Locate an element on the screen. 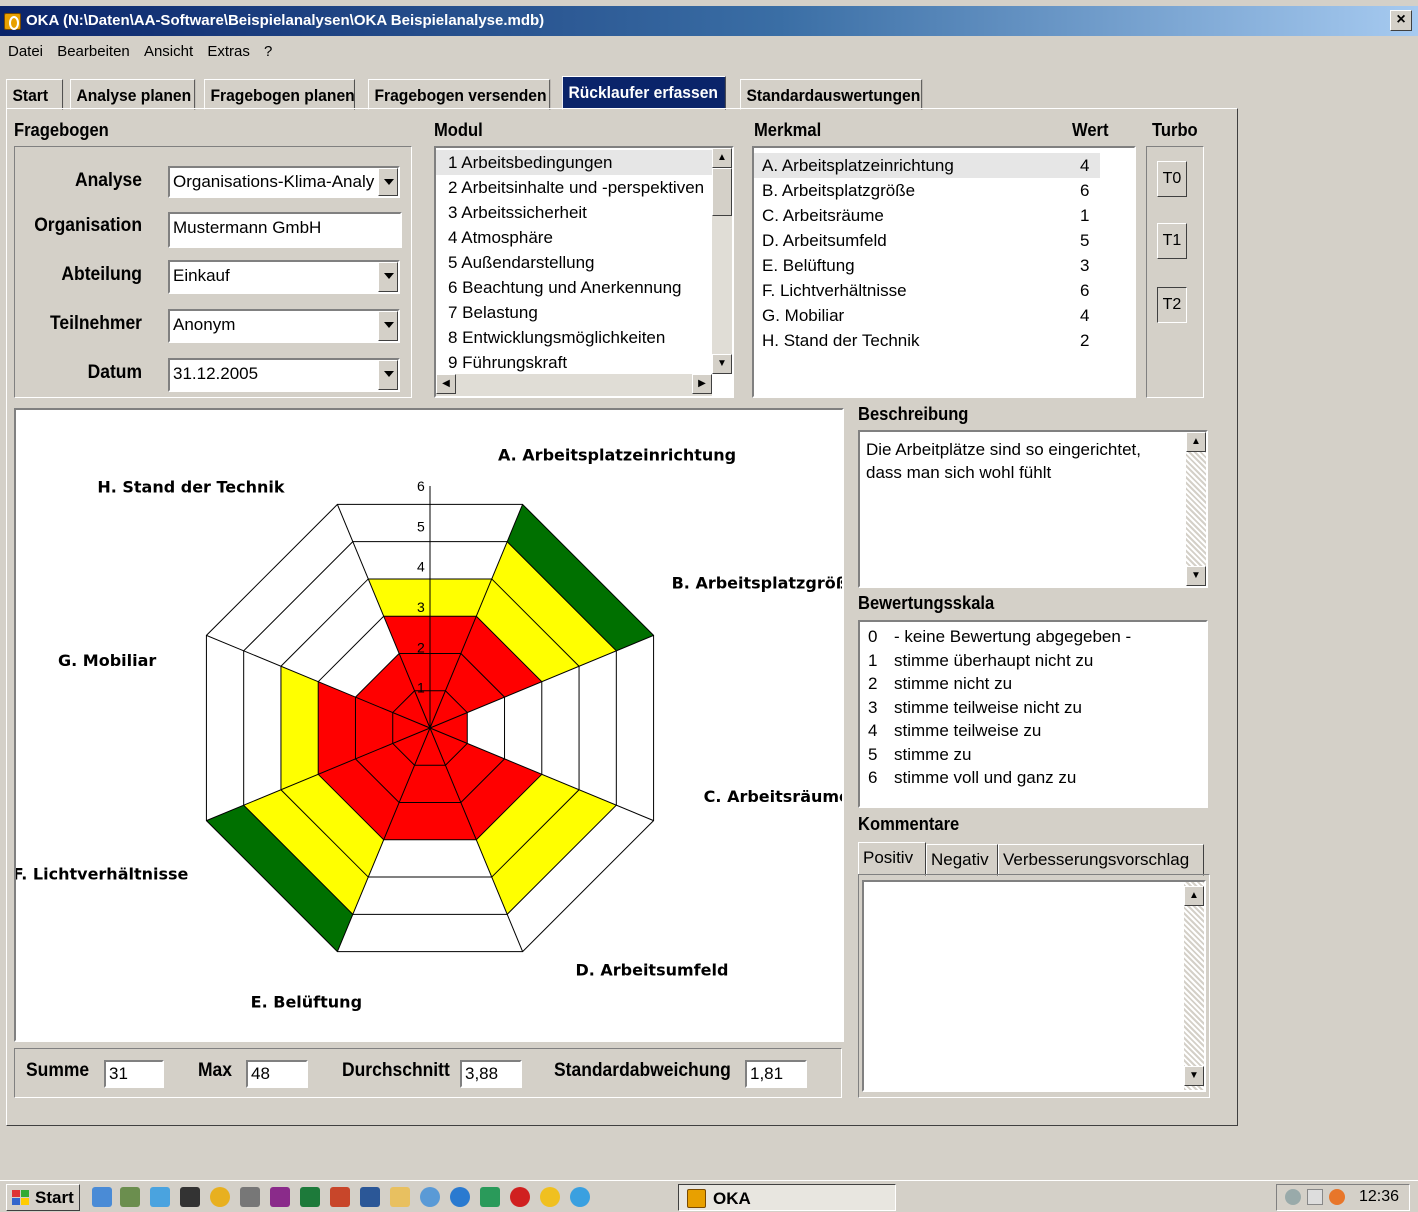 The width and height of the screenshot is (1418, 1212). quicklaunch-browser-icon is located at coordinates (460, 1197).